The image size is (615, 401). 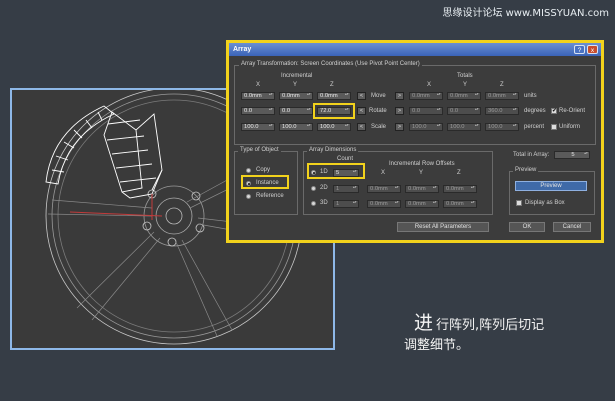 I want to click on type-of-object-label: Type of Object, so click(x=259, y=150).